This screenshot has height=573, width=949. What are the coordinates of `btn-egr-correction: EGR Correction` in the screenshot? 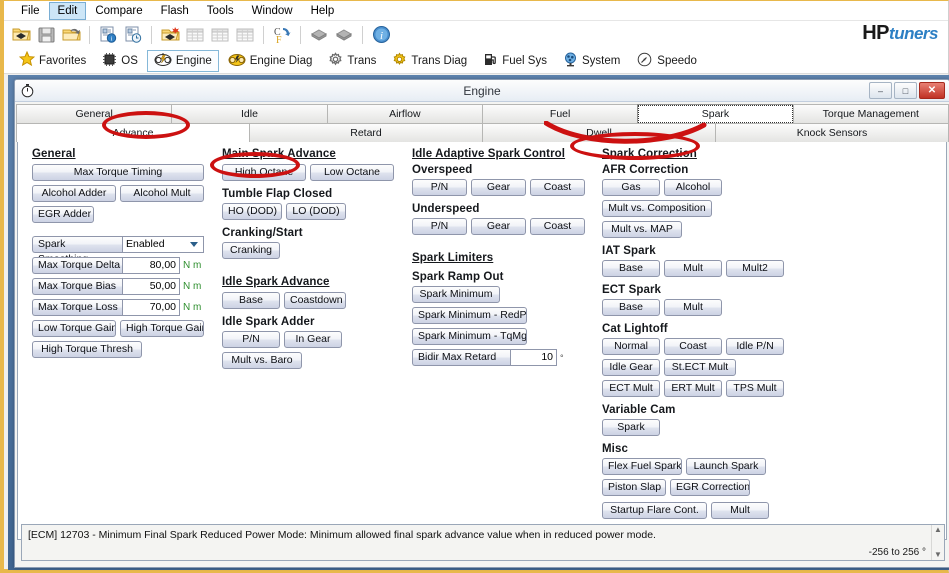 It's located at (710, 487).